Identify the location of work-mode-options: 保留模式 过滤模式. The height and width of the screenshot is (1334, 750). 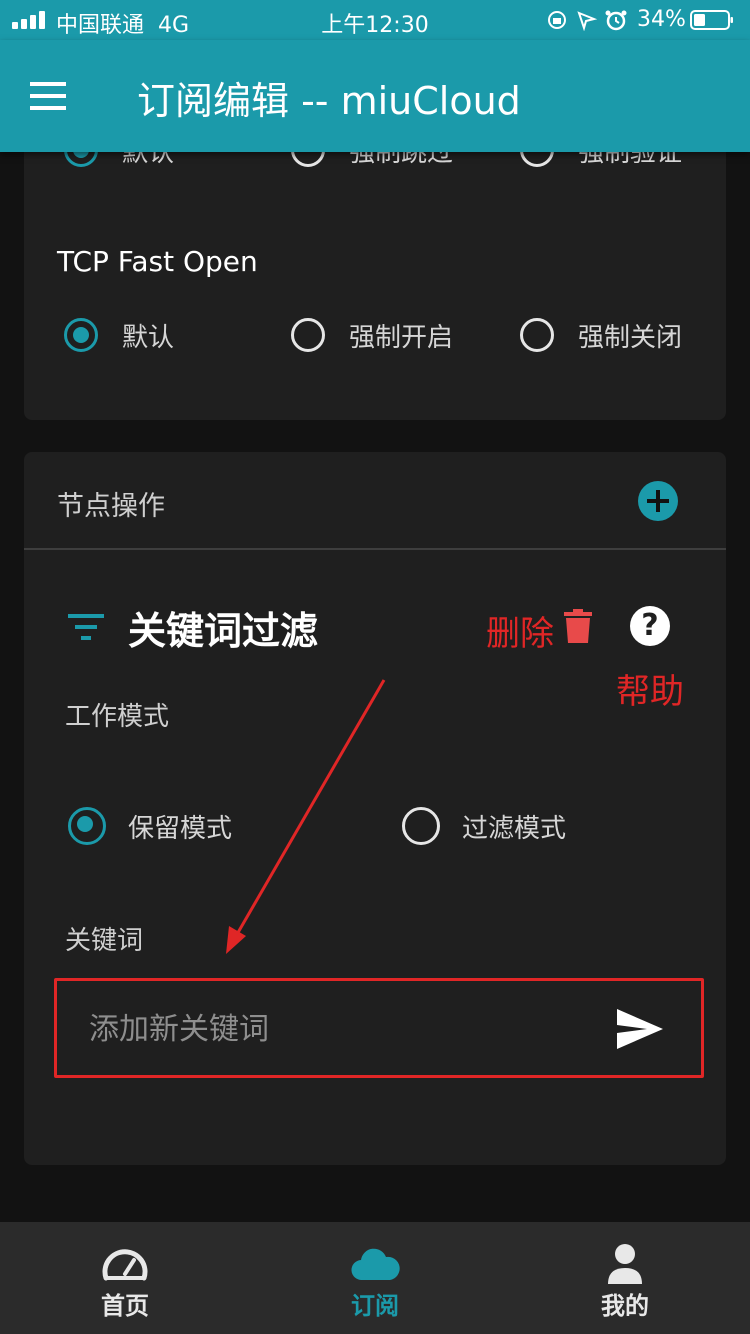
(375, 826).